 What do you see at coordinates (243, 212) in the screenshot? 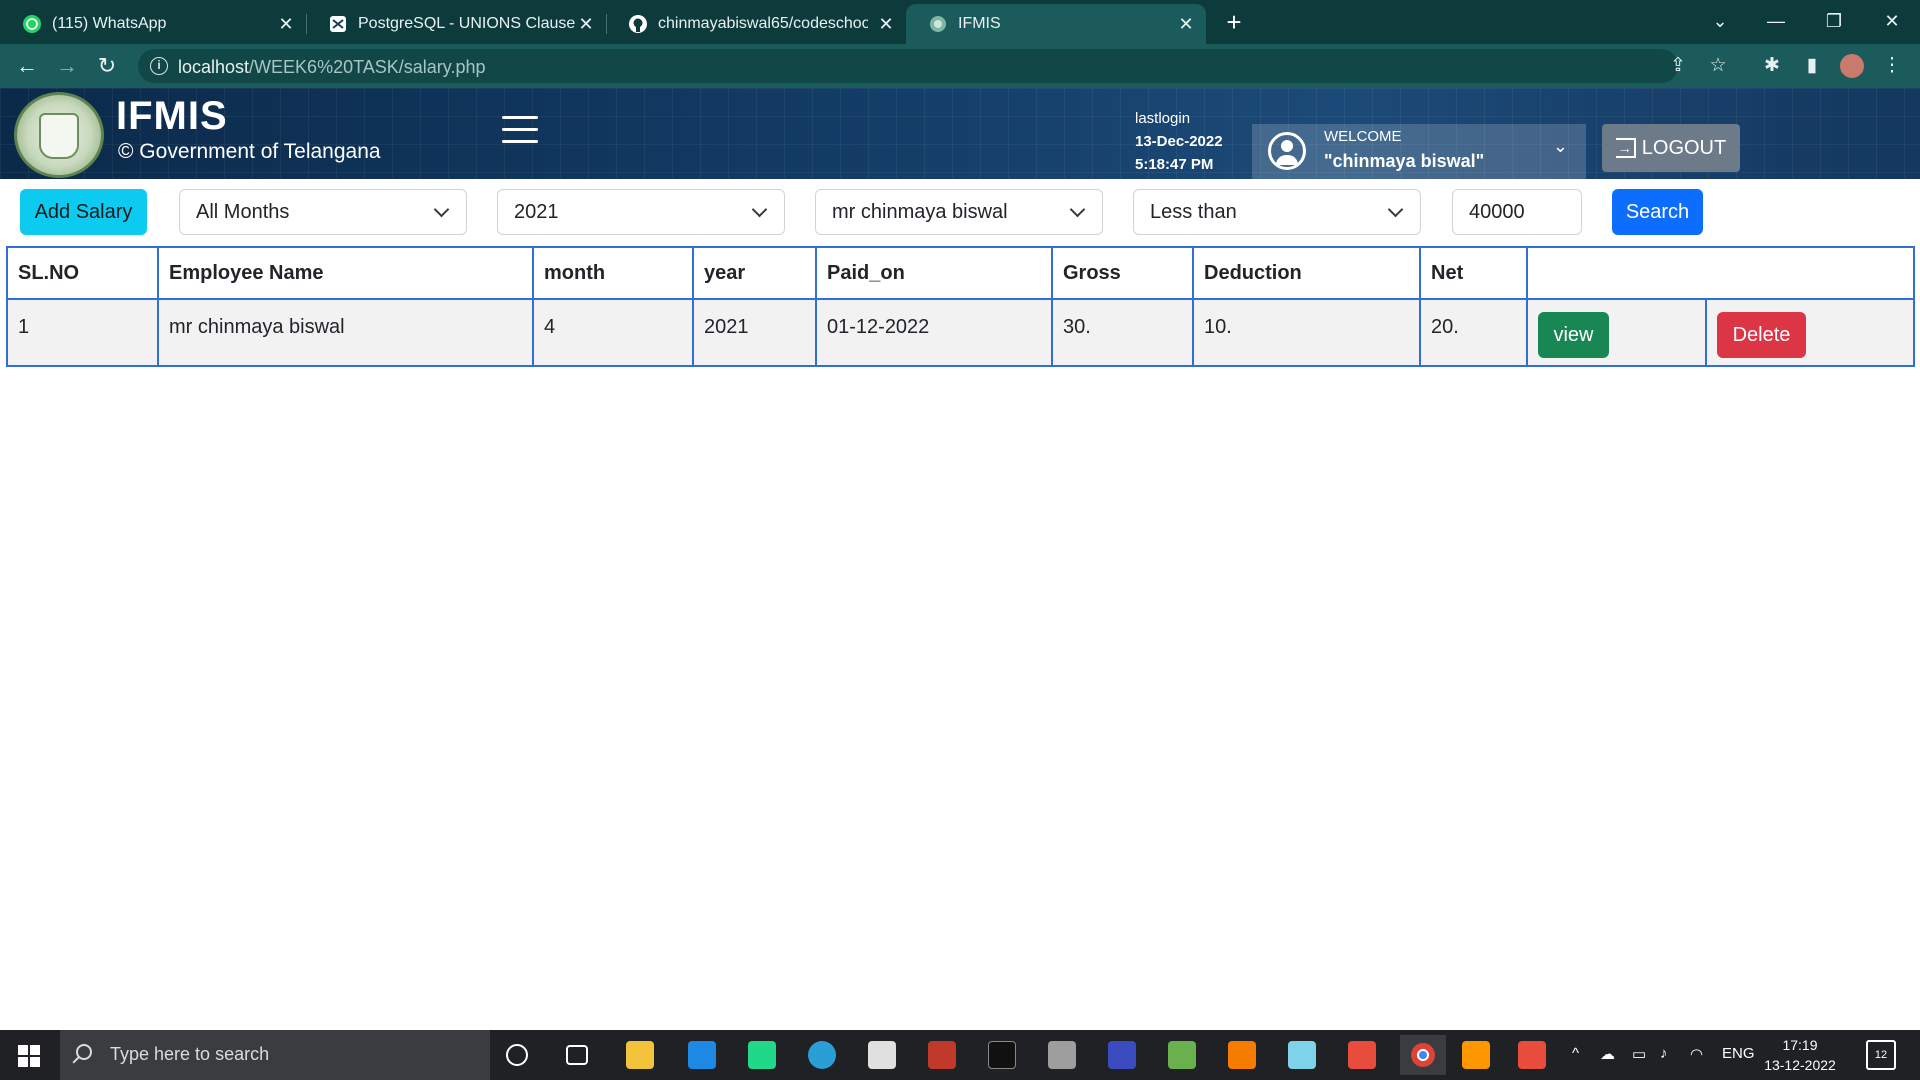
I see `month-select-value: All Months` at bounding box center [243, 212].